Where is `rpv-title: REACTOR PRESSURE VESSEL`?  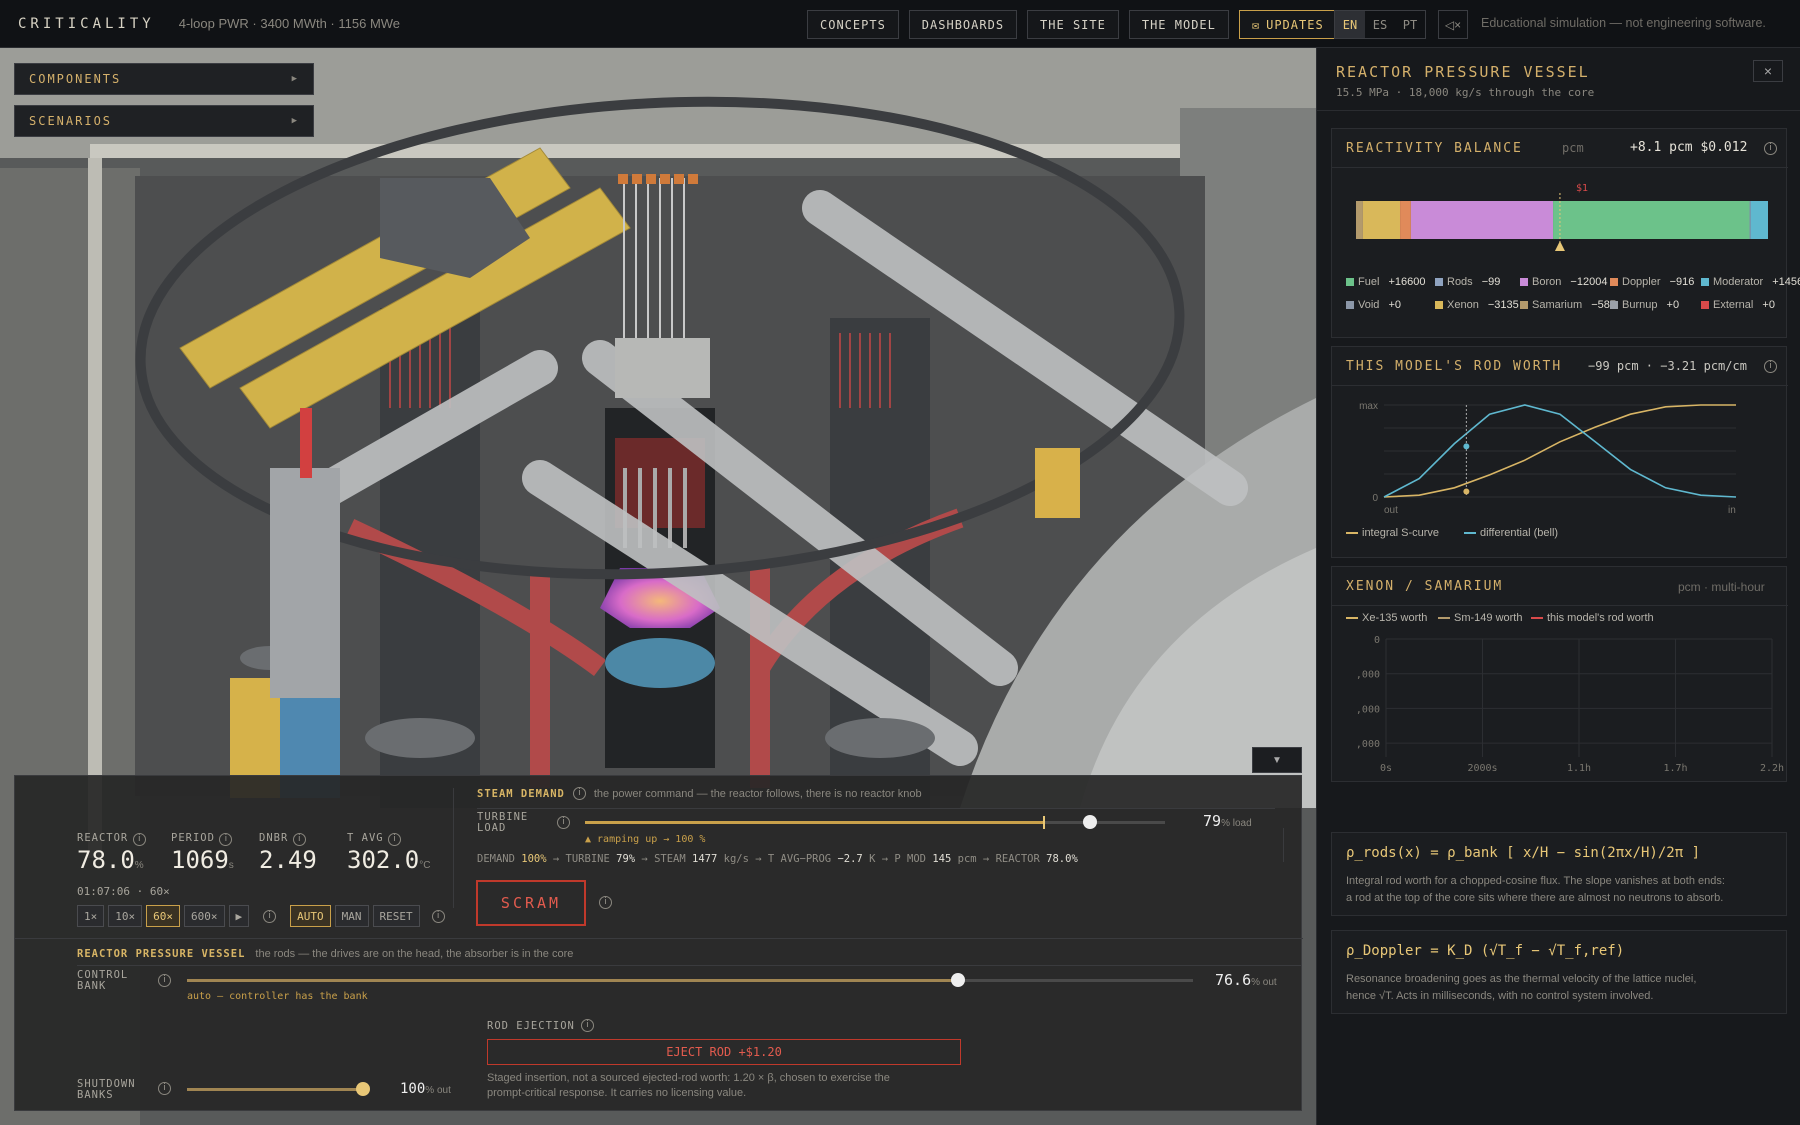
rpv-title: REACTOR PRESSURE VESSEL is located at coordinates (161, 954).